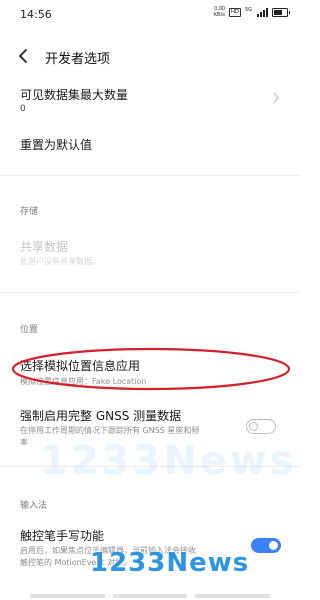  I want to click on section-label-location: 位置, so click(29, 330).